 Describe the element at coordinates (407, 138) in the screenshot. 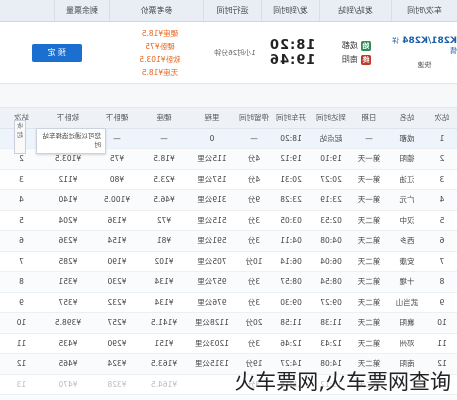

I see `stop-cell: 成都` at that location.